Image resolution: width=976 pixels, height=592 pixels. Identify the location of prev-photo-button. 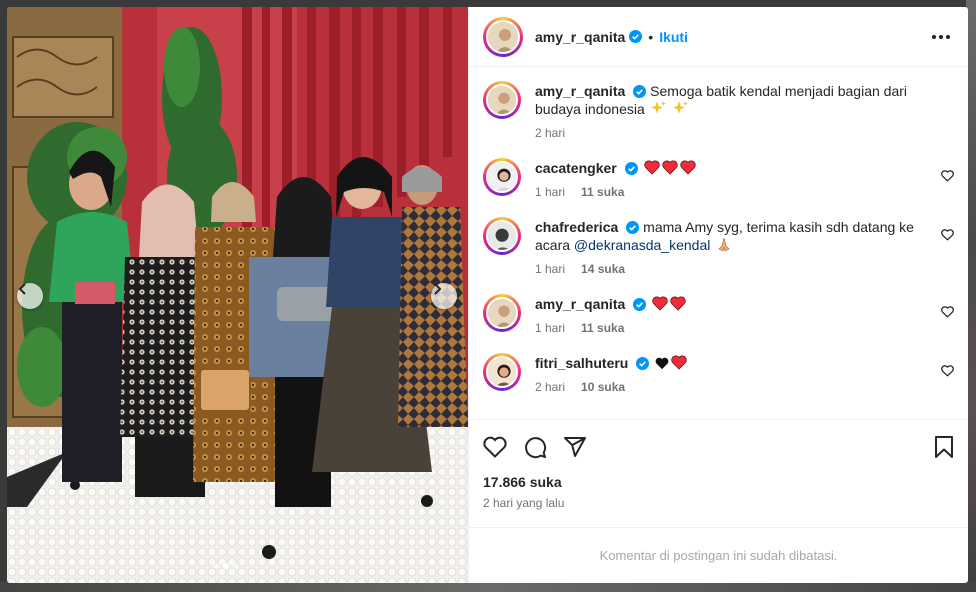
(30, 296).